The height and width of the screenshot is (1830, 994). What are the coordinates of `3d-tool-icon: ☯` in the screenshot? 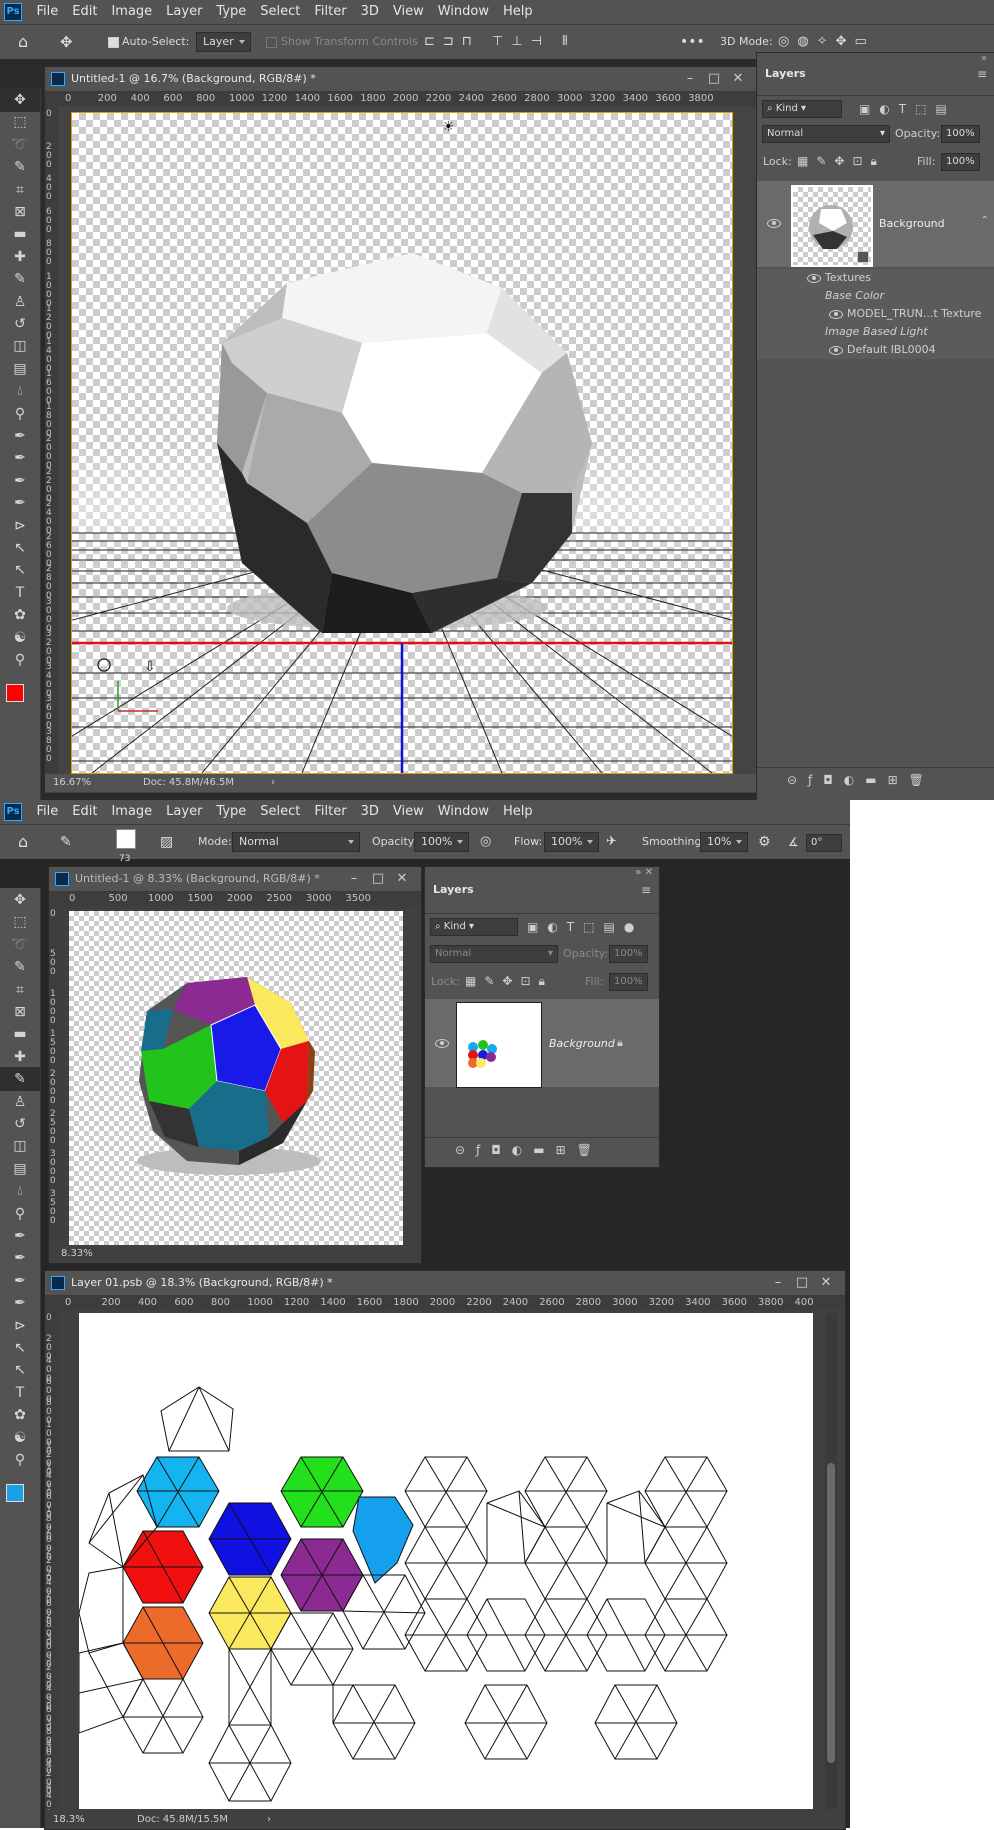 It's located at (20, 638).